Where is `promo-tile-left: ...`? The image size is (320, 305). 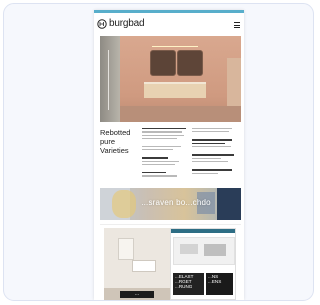
promo-tile-left: ... is located at coordinates (137, 264).